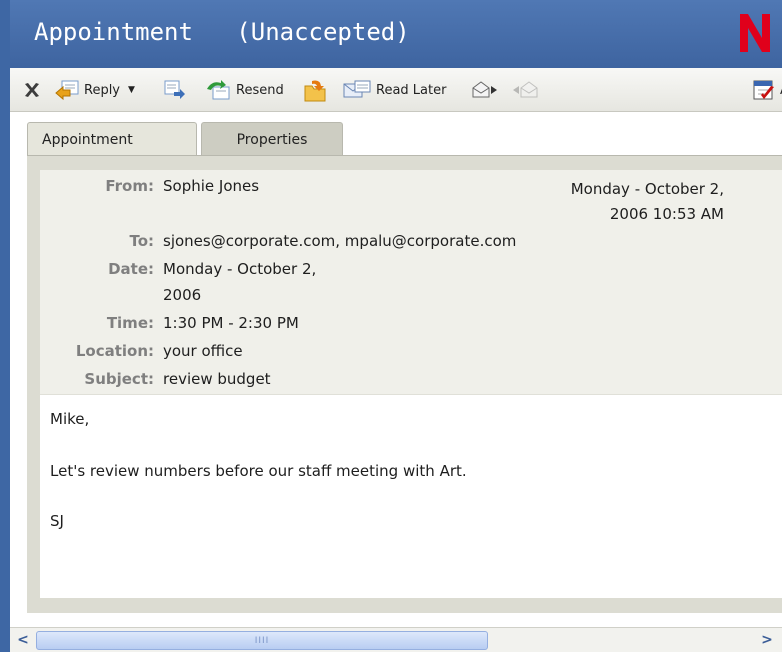 This screenshot has width=782, height=652. What do you see at coordinates (217, 379) in the screenshot?
I see `subject-value: review budget` at bounding box center [217, 379].